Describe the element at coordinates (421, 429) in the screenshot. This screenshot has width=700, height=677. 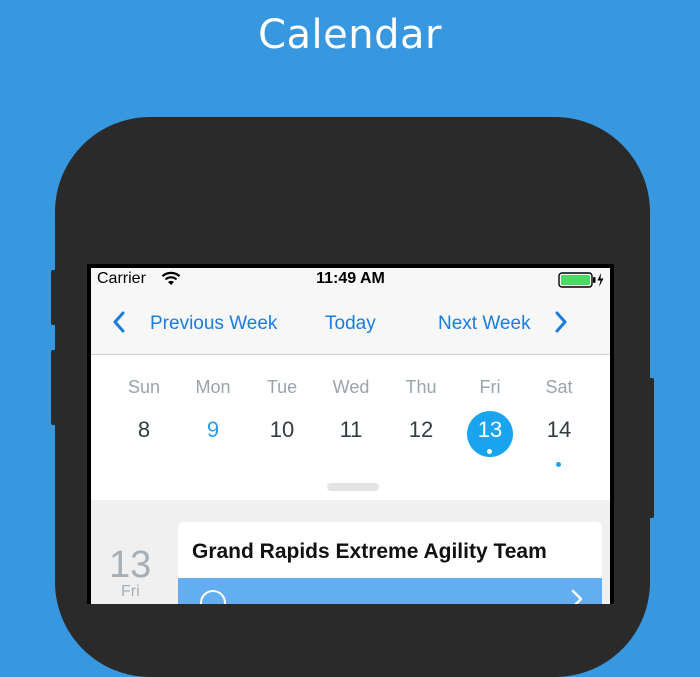
I see `day-number: 12` at that location.